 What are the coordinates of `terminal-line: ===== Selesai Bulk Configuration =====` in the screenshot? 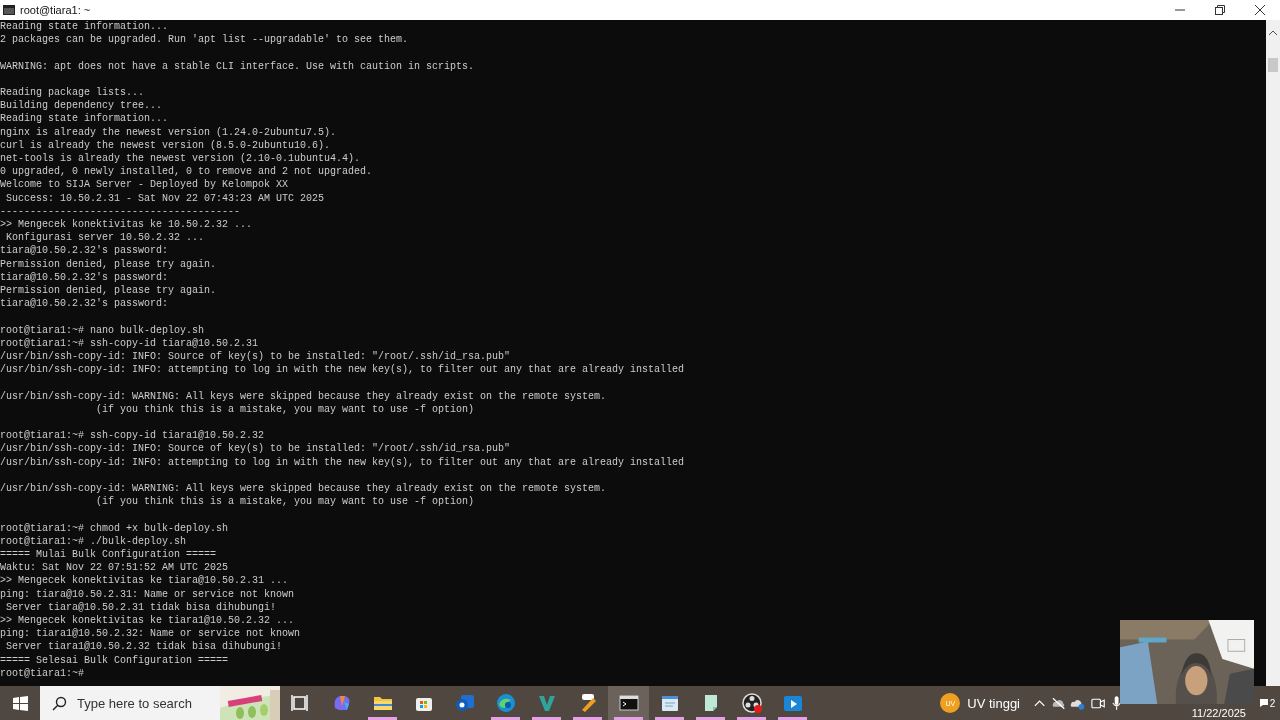 It's located at (114, 660).